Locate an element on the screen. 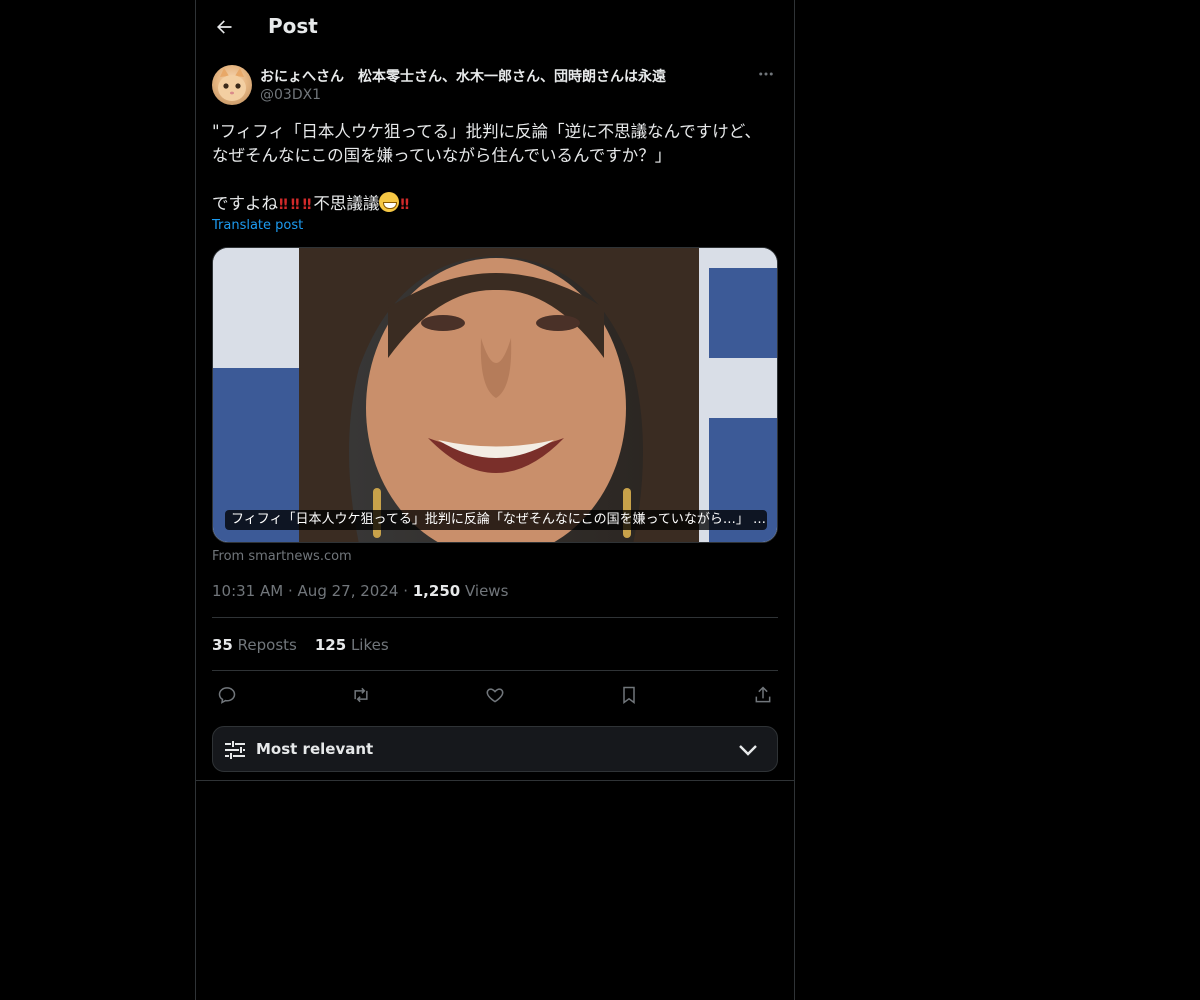 Image resolution: width=1200 pixels, height=1000 pixels. reposts-label: Reposts is located at coordinates (267, 645).